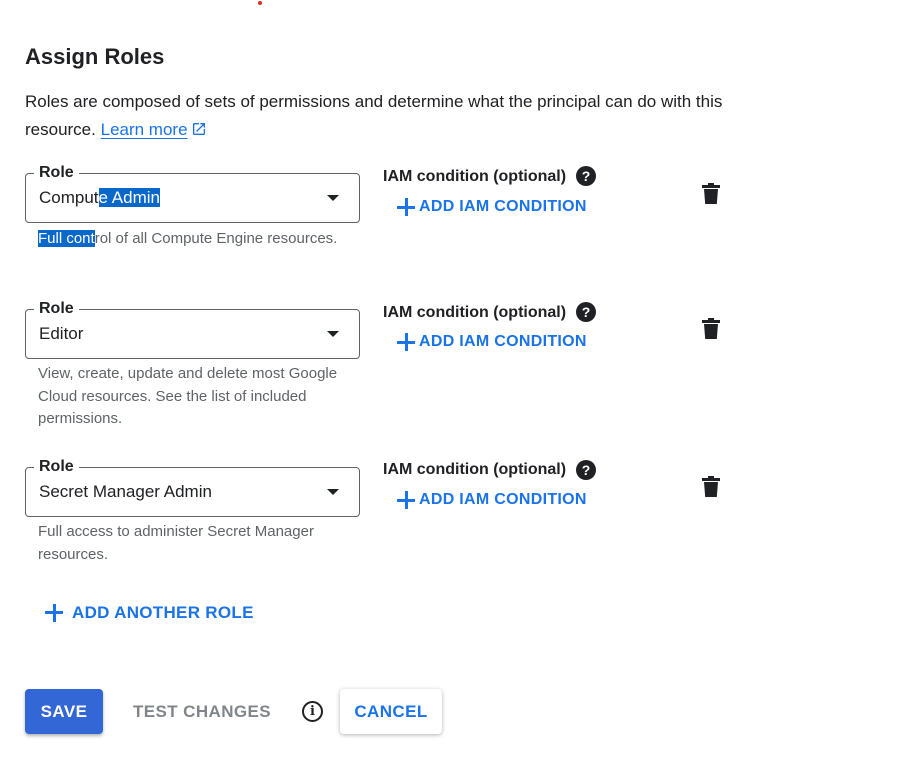 The height and width of the screenshot is (761, 897). I want to click on role-value: Compute Admin, so click(99, 198).